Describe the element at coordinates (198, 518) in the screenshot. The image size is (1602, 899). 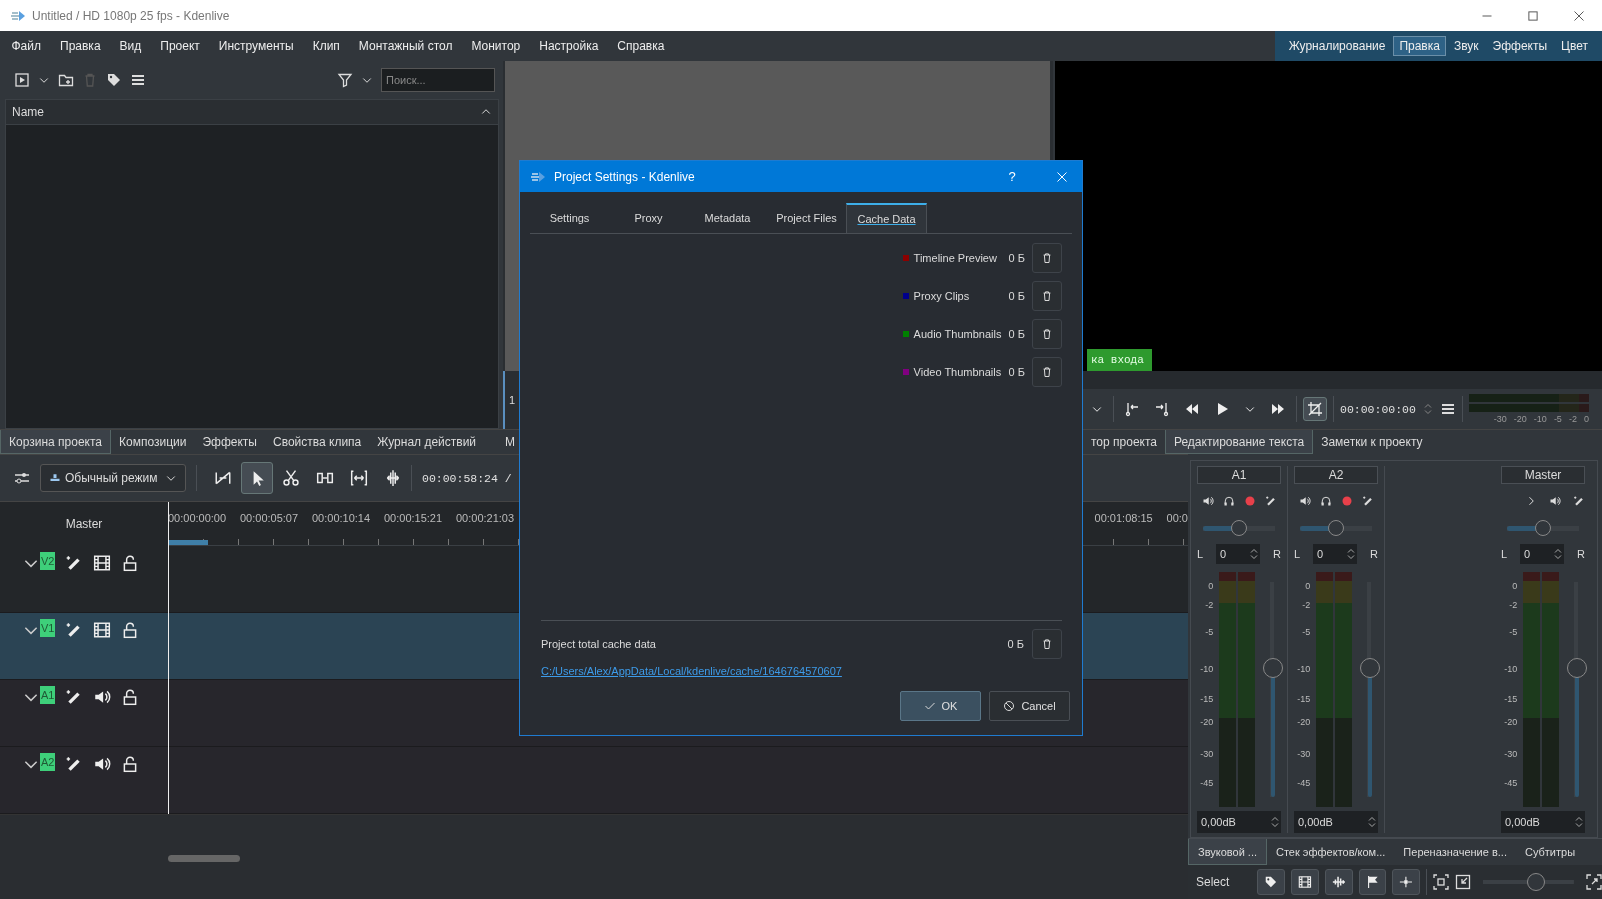
I see `ruler-label: 00:00:00:00` at that location.